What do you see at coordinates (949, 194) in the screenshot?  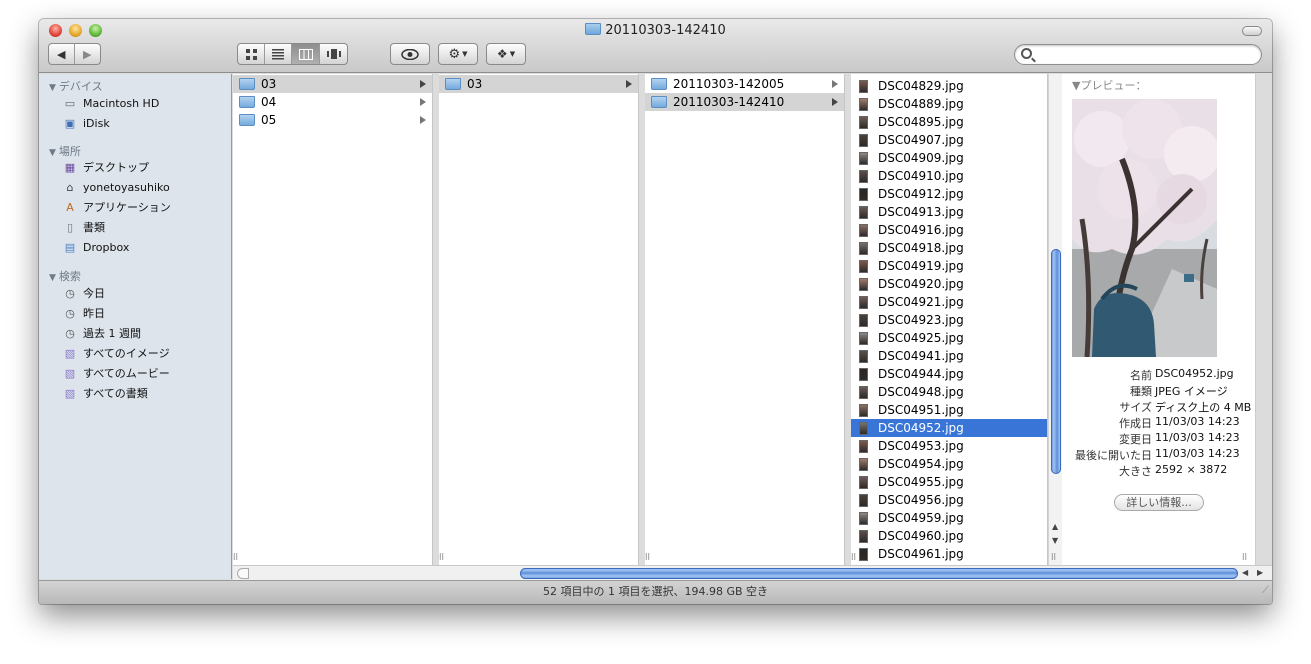 I see `file-row: DSC04912.jpg` at bounding box center [949, 194].